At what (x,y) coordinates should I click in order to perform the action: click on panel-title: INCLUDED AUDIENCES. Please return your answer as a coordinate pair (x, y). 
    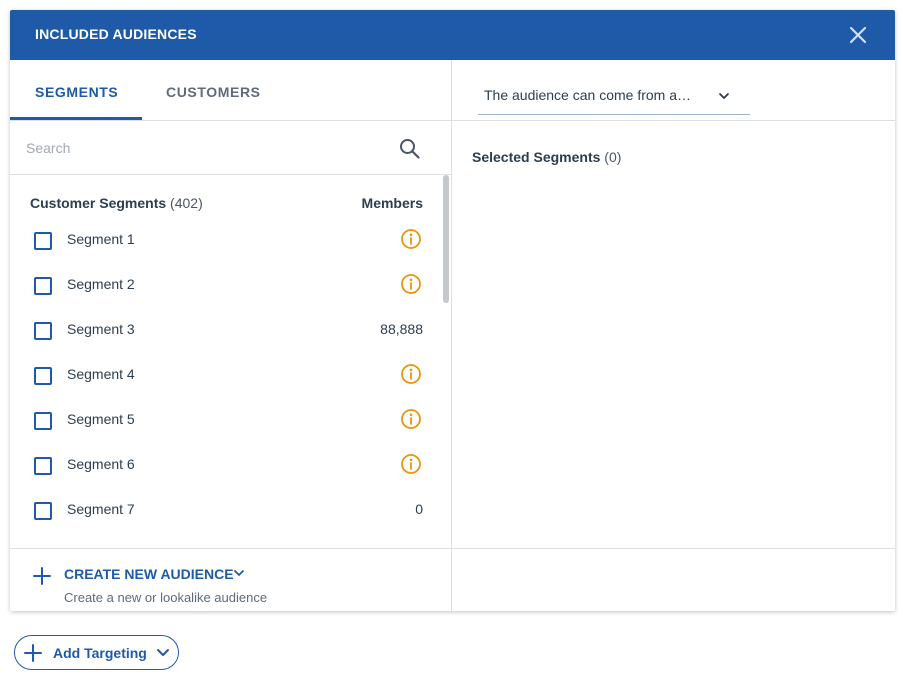
    Looking at the image, I should click on (116, 34).